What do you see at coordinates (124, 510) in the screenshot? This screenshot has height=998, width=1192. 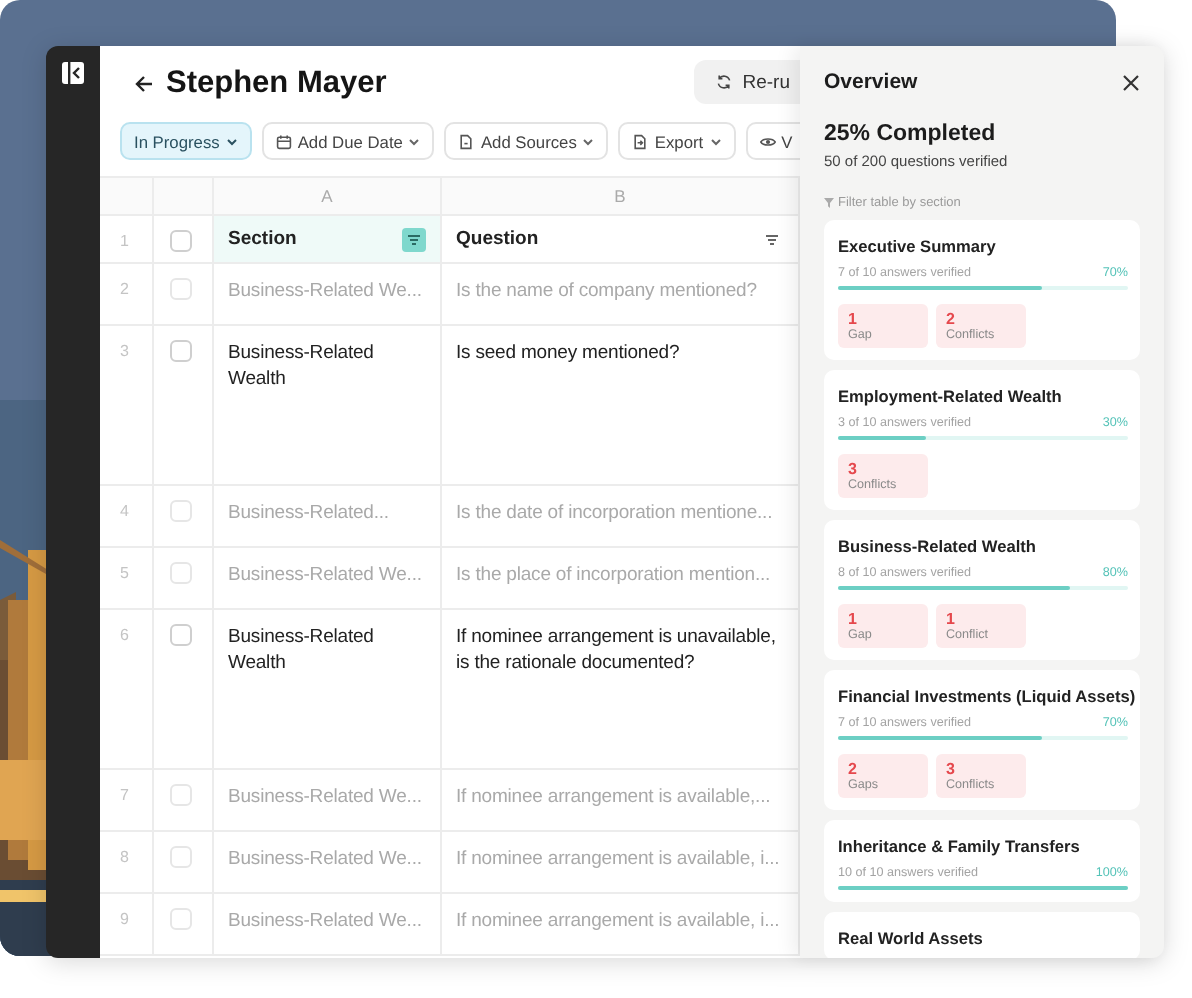 I see `row-number: 4` at bounding box center [124, 510].